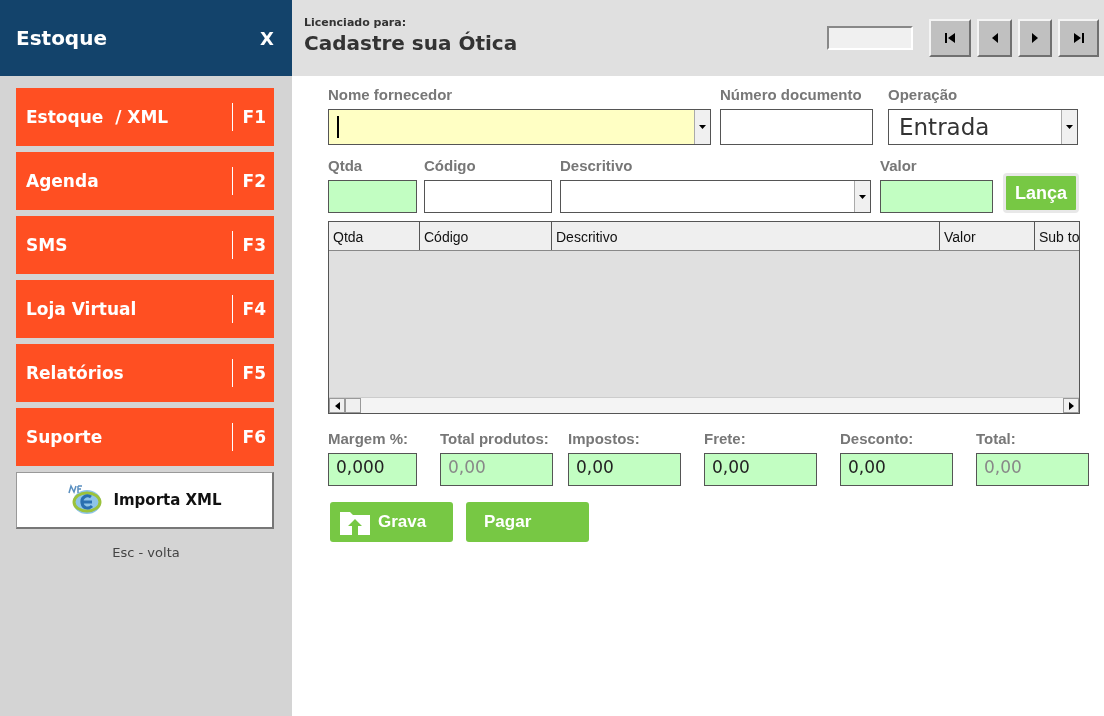 The image size is (1104, 716). I want to click on column-header: Sub to, so click(1057, 236).